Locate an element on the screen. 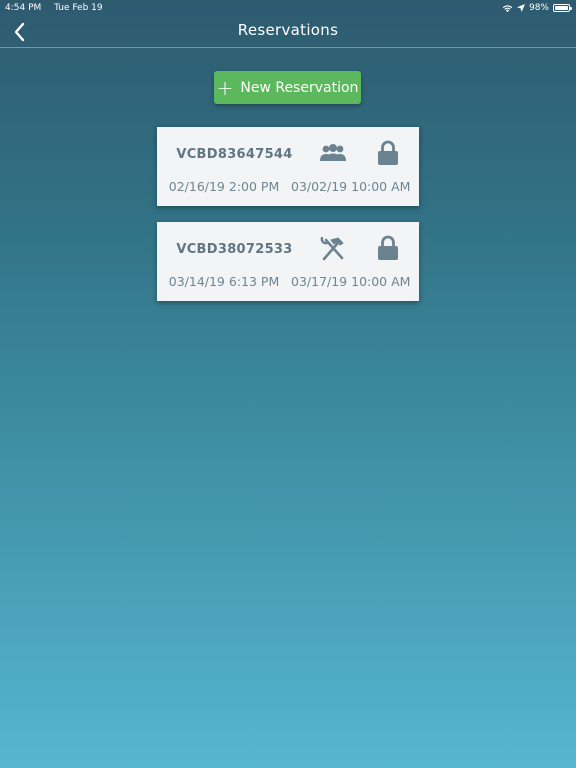  nav-bar: Reservations is located at coordinates (288, 32).